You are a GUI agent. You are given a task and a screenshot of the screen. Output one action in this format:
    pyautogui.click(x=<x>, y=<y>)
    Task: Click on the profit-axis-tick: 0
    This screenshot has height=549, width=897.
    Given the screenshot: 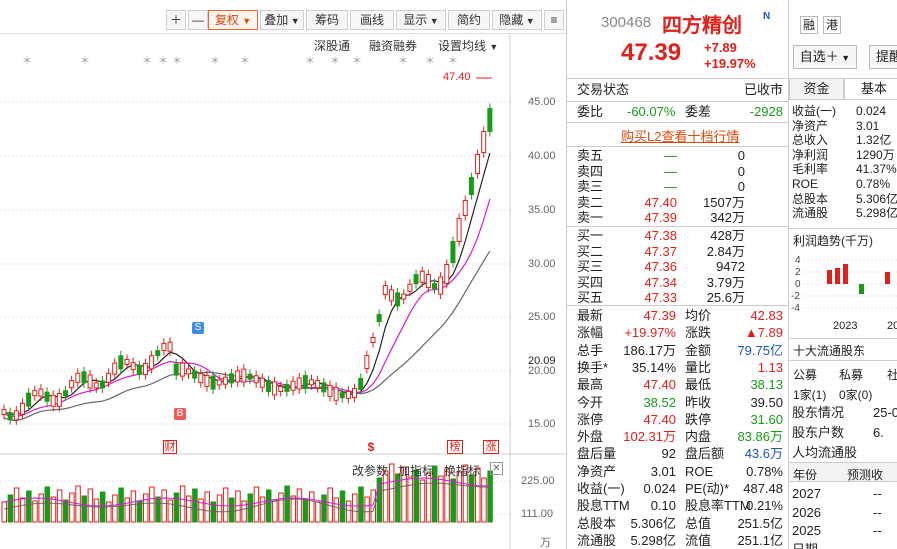 What is the action you would take?
    pyautogui.click(x=798, y=284)
    